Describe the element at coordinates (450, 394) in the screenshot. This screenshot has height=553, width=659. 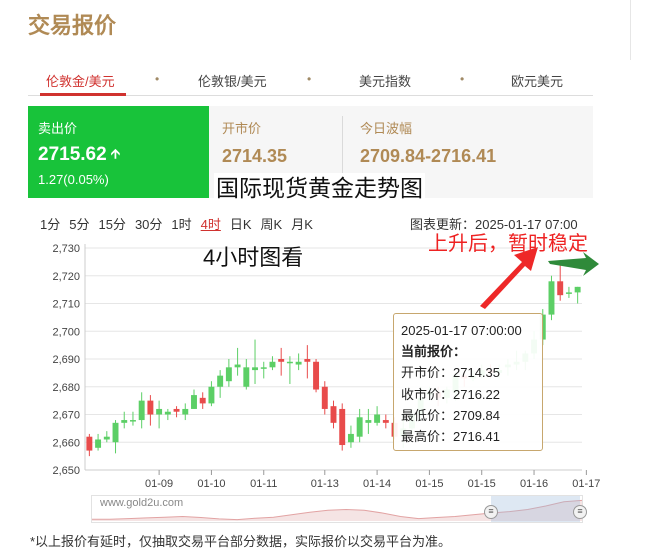
I see `tooltip-close: 收市价：2716.22` at that location.